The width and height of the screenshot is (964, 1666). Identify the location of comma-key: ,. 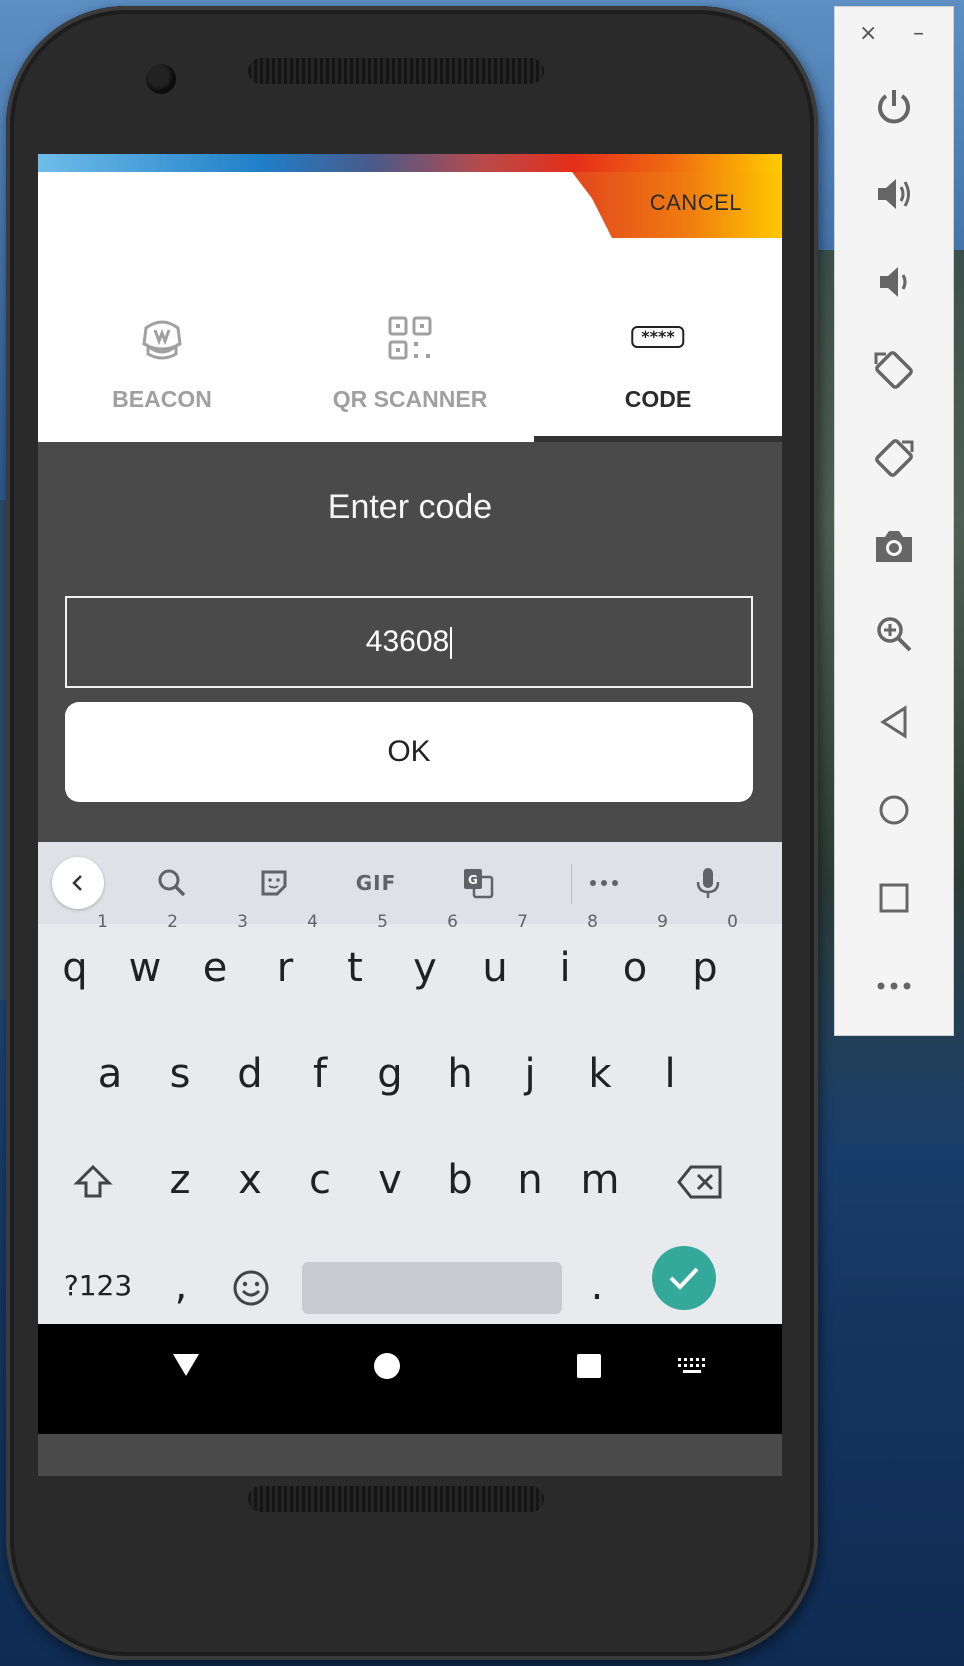
(181, 1286).